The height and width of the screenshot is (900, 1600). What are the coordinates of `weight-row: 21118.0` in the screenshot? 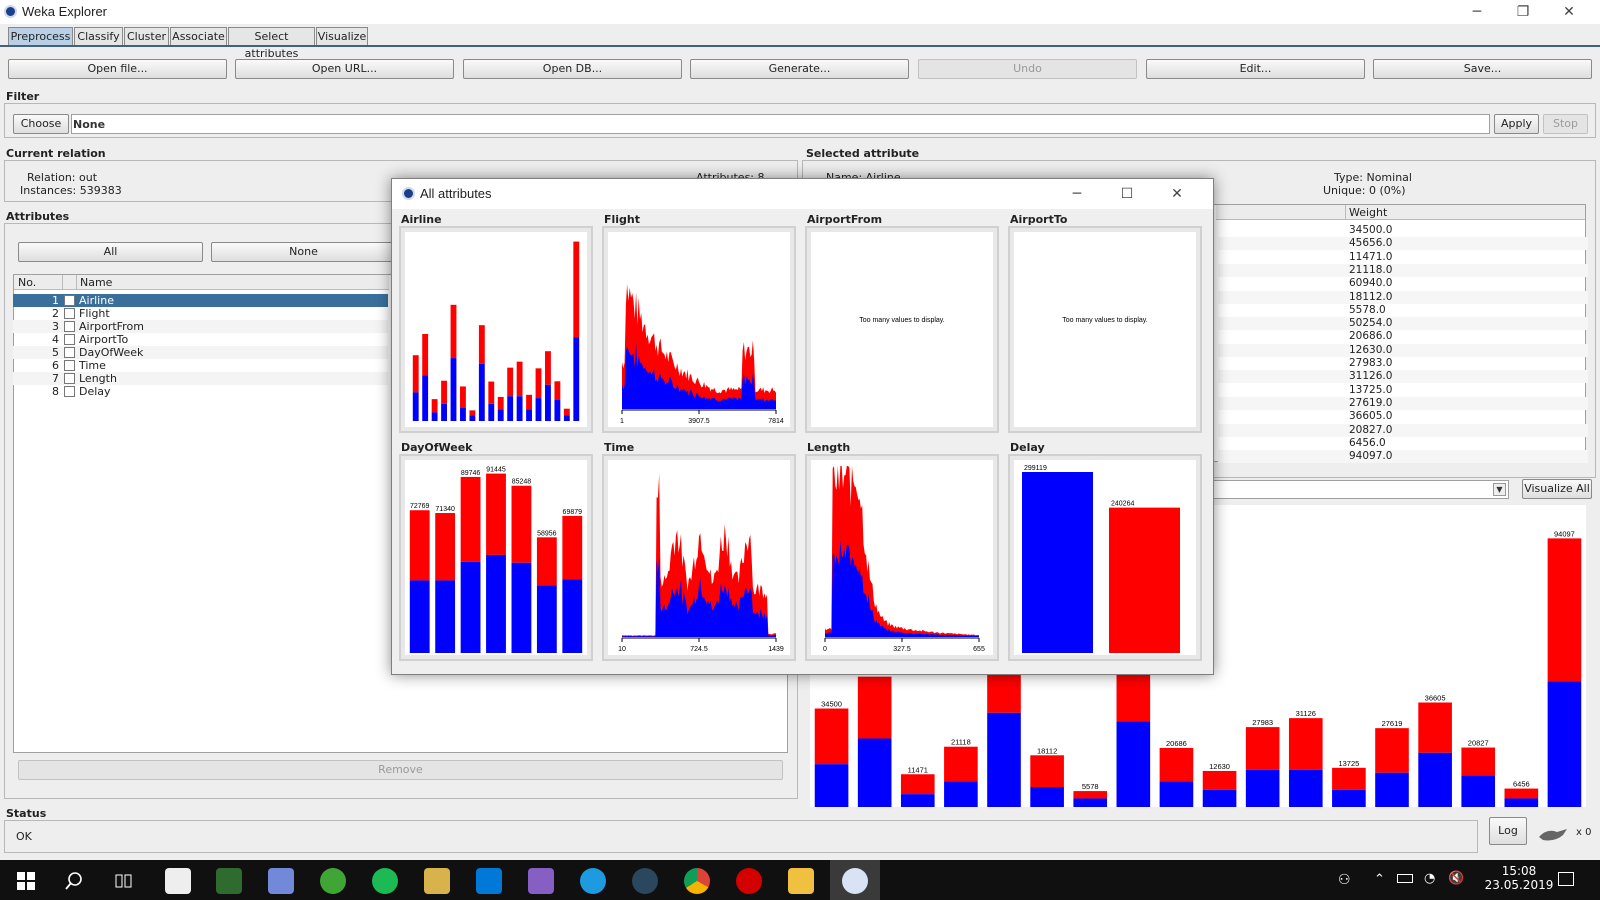 It's located at (1403, 270).